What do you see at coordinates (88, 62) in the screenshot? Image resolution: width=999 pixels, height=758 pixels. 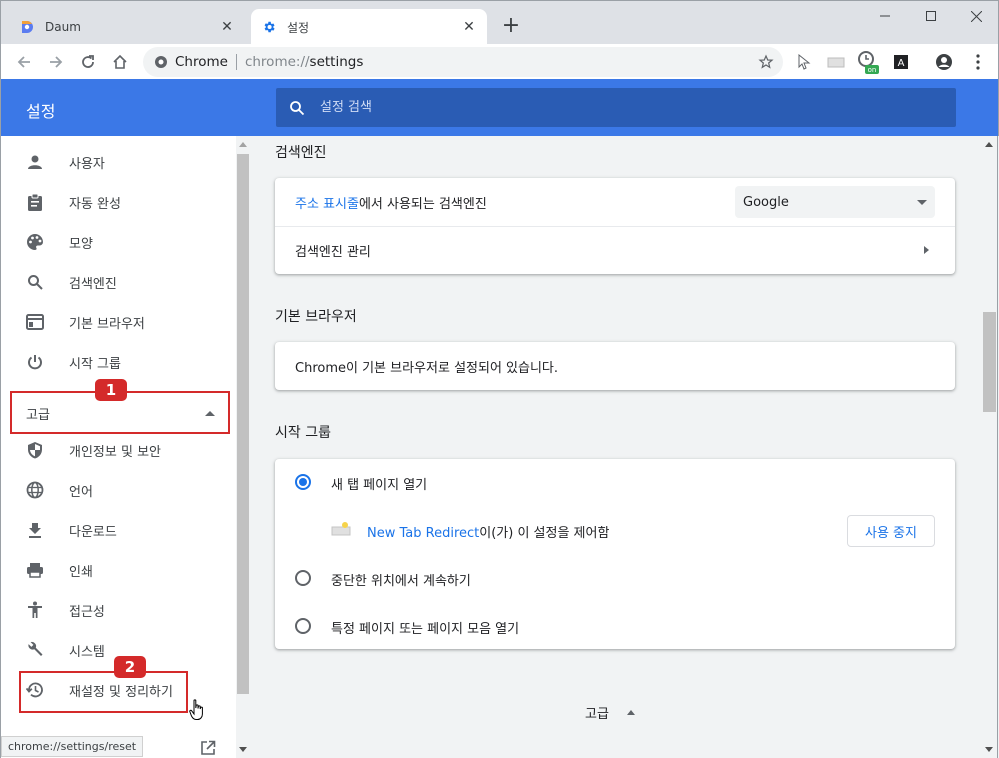 I see `reload-icon` at bounding box center [88, 62].